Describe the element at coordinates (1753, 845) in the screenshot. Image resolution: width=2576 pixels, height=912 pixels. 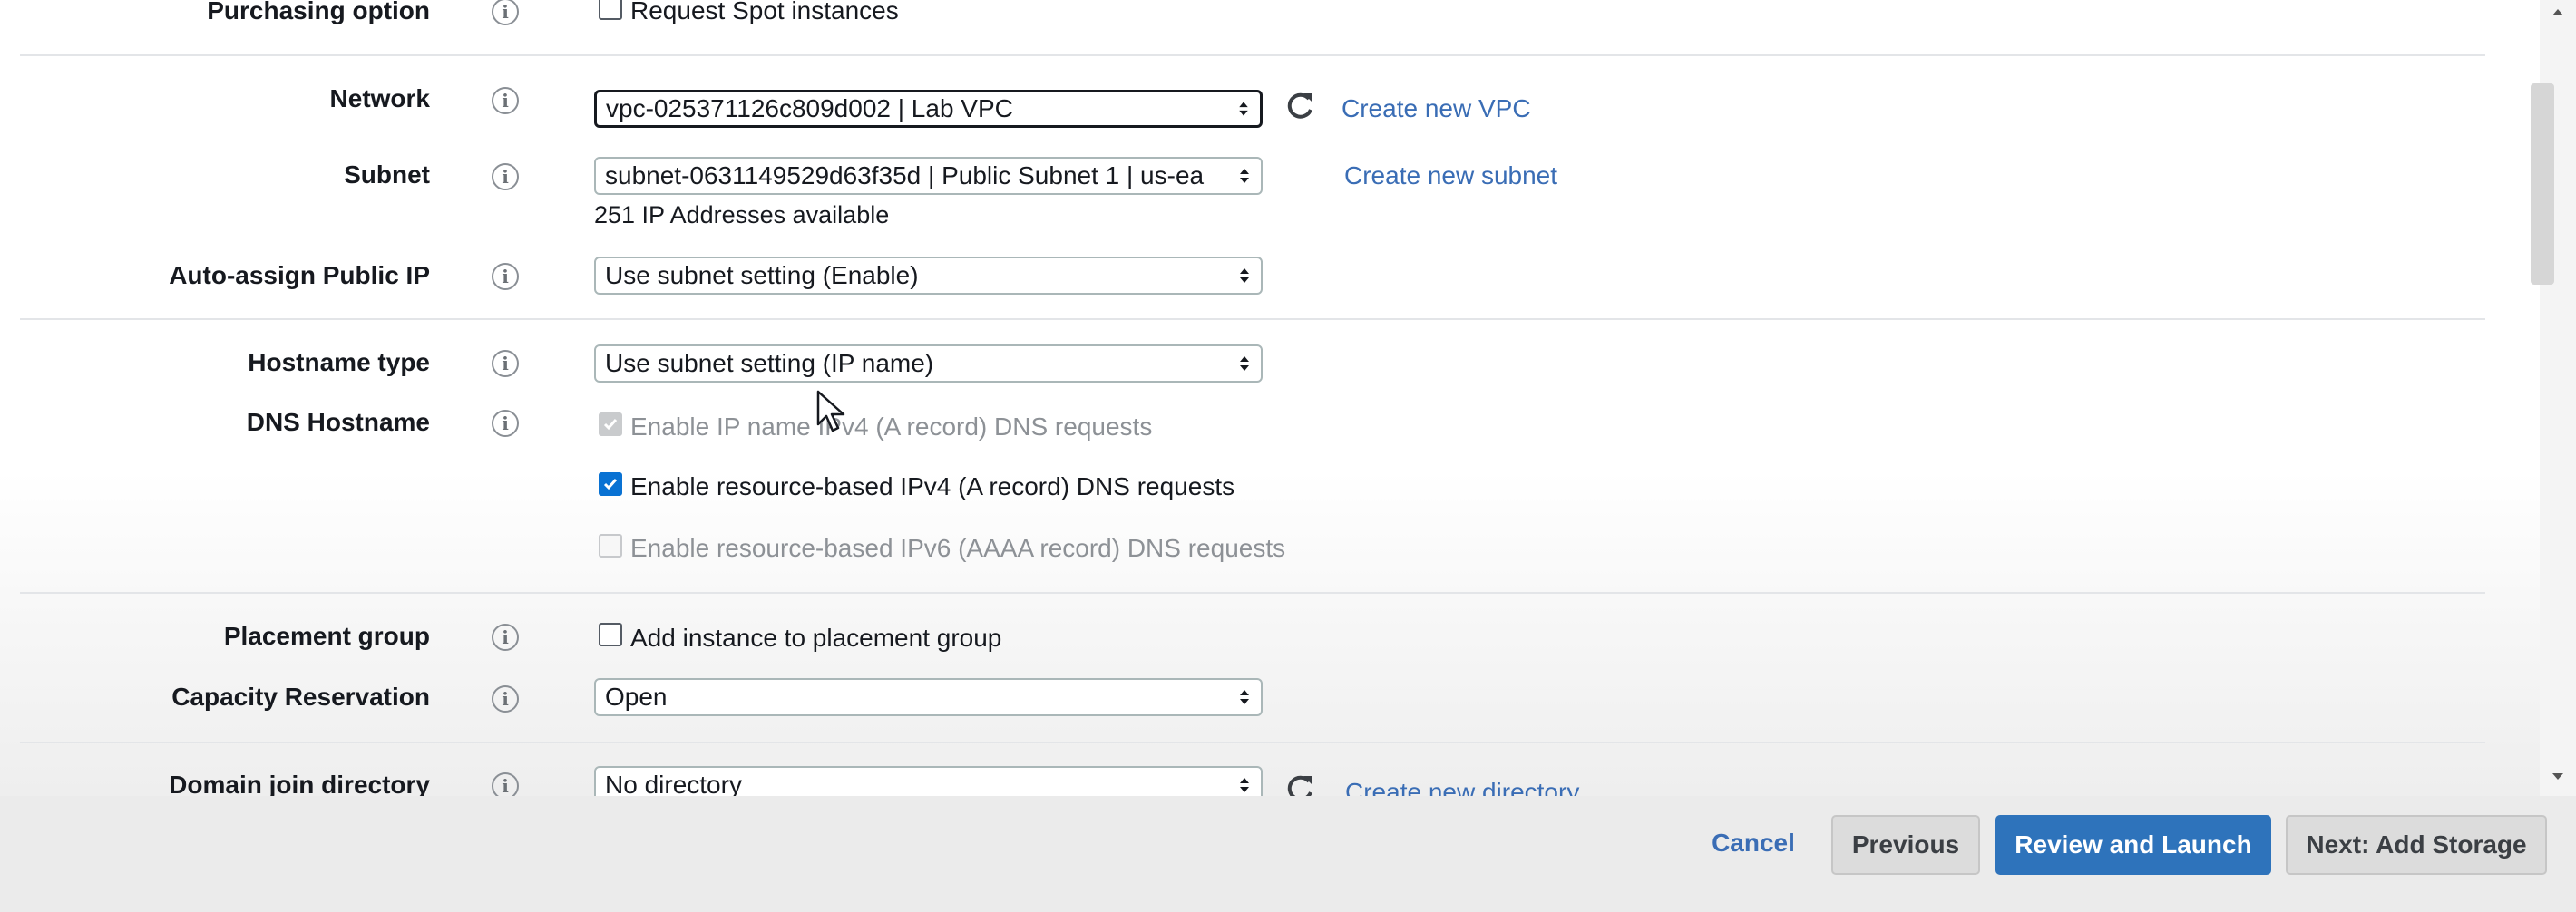
I see `cancel-button: Cancel` at that location.